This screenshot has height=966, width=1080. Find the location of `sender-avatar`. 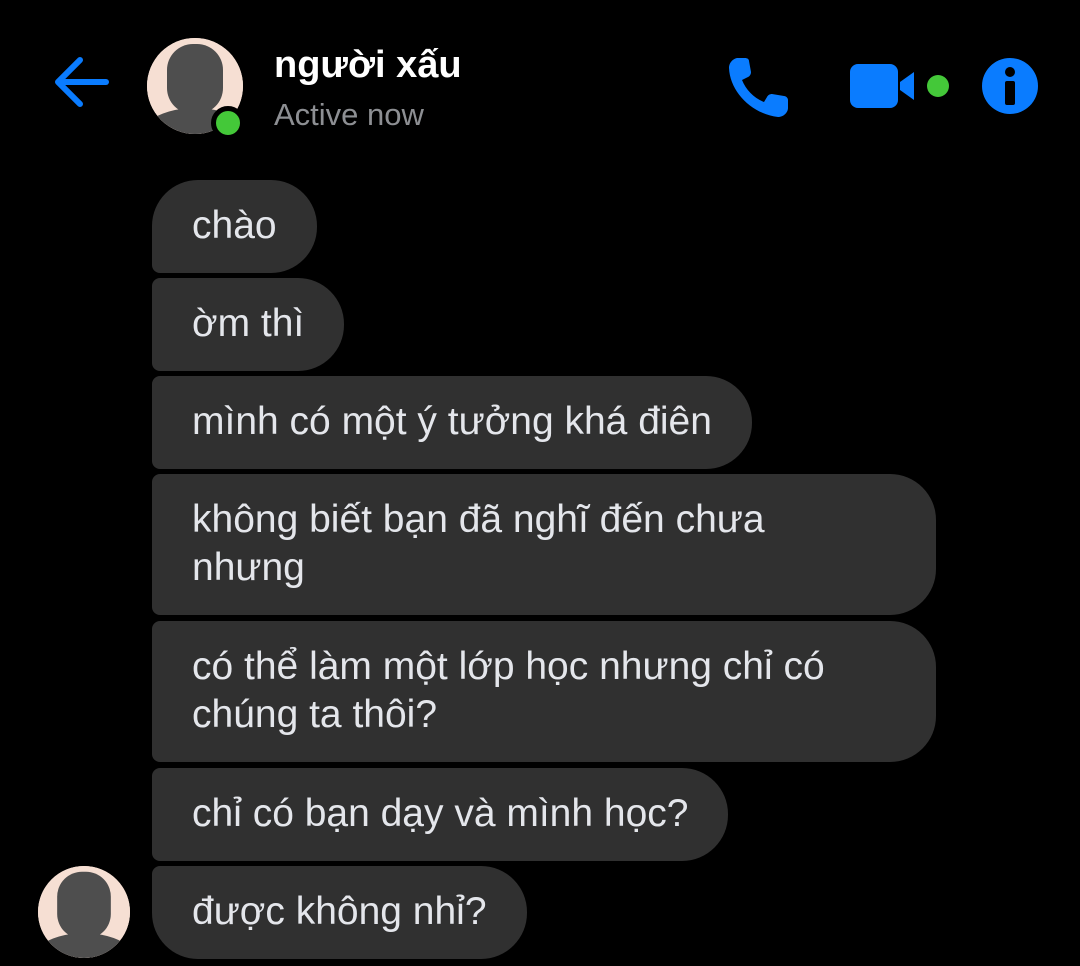

sender-avatar is located at coordinates (84, 912).